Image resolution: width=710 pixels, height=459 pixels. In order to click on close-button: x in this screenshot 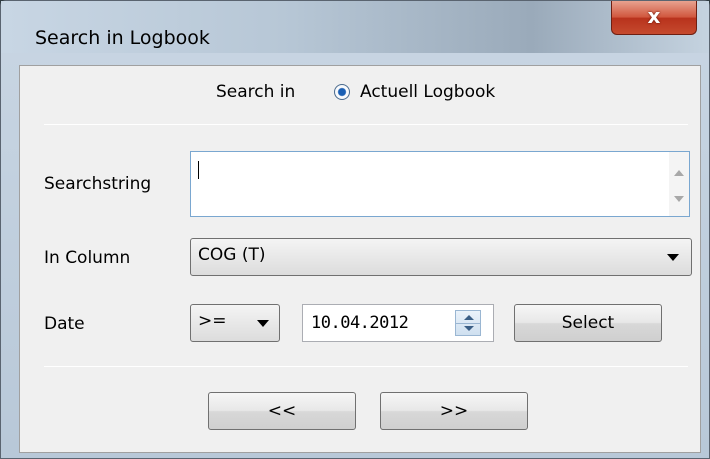, I will do `click(654, 18)`.